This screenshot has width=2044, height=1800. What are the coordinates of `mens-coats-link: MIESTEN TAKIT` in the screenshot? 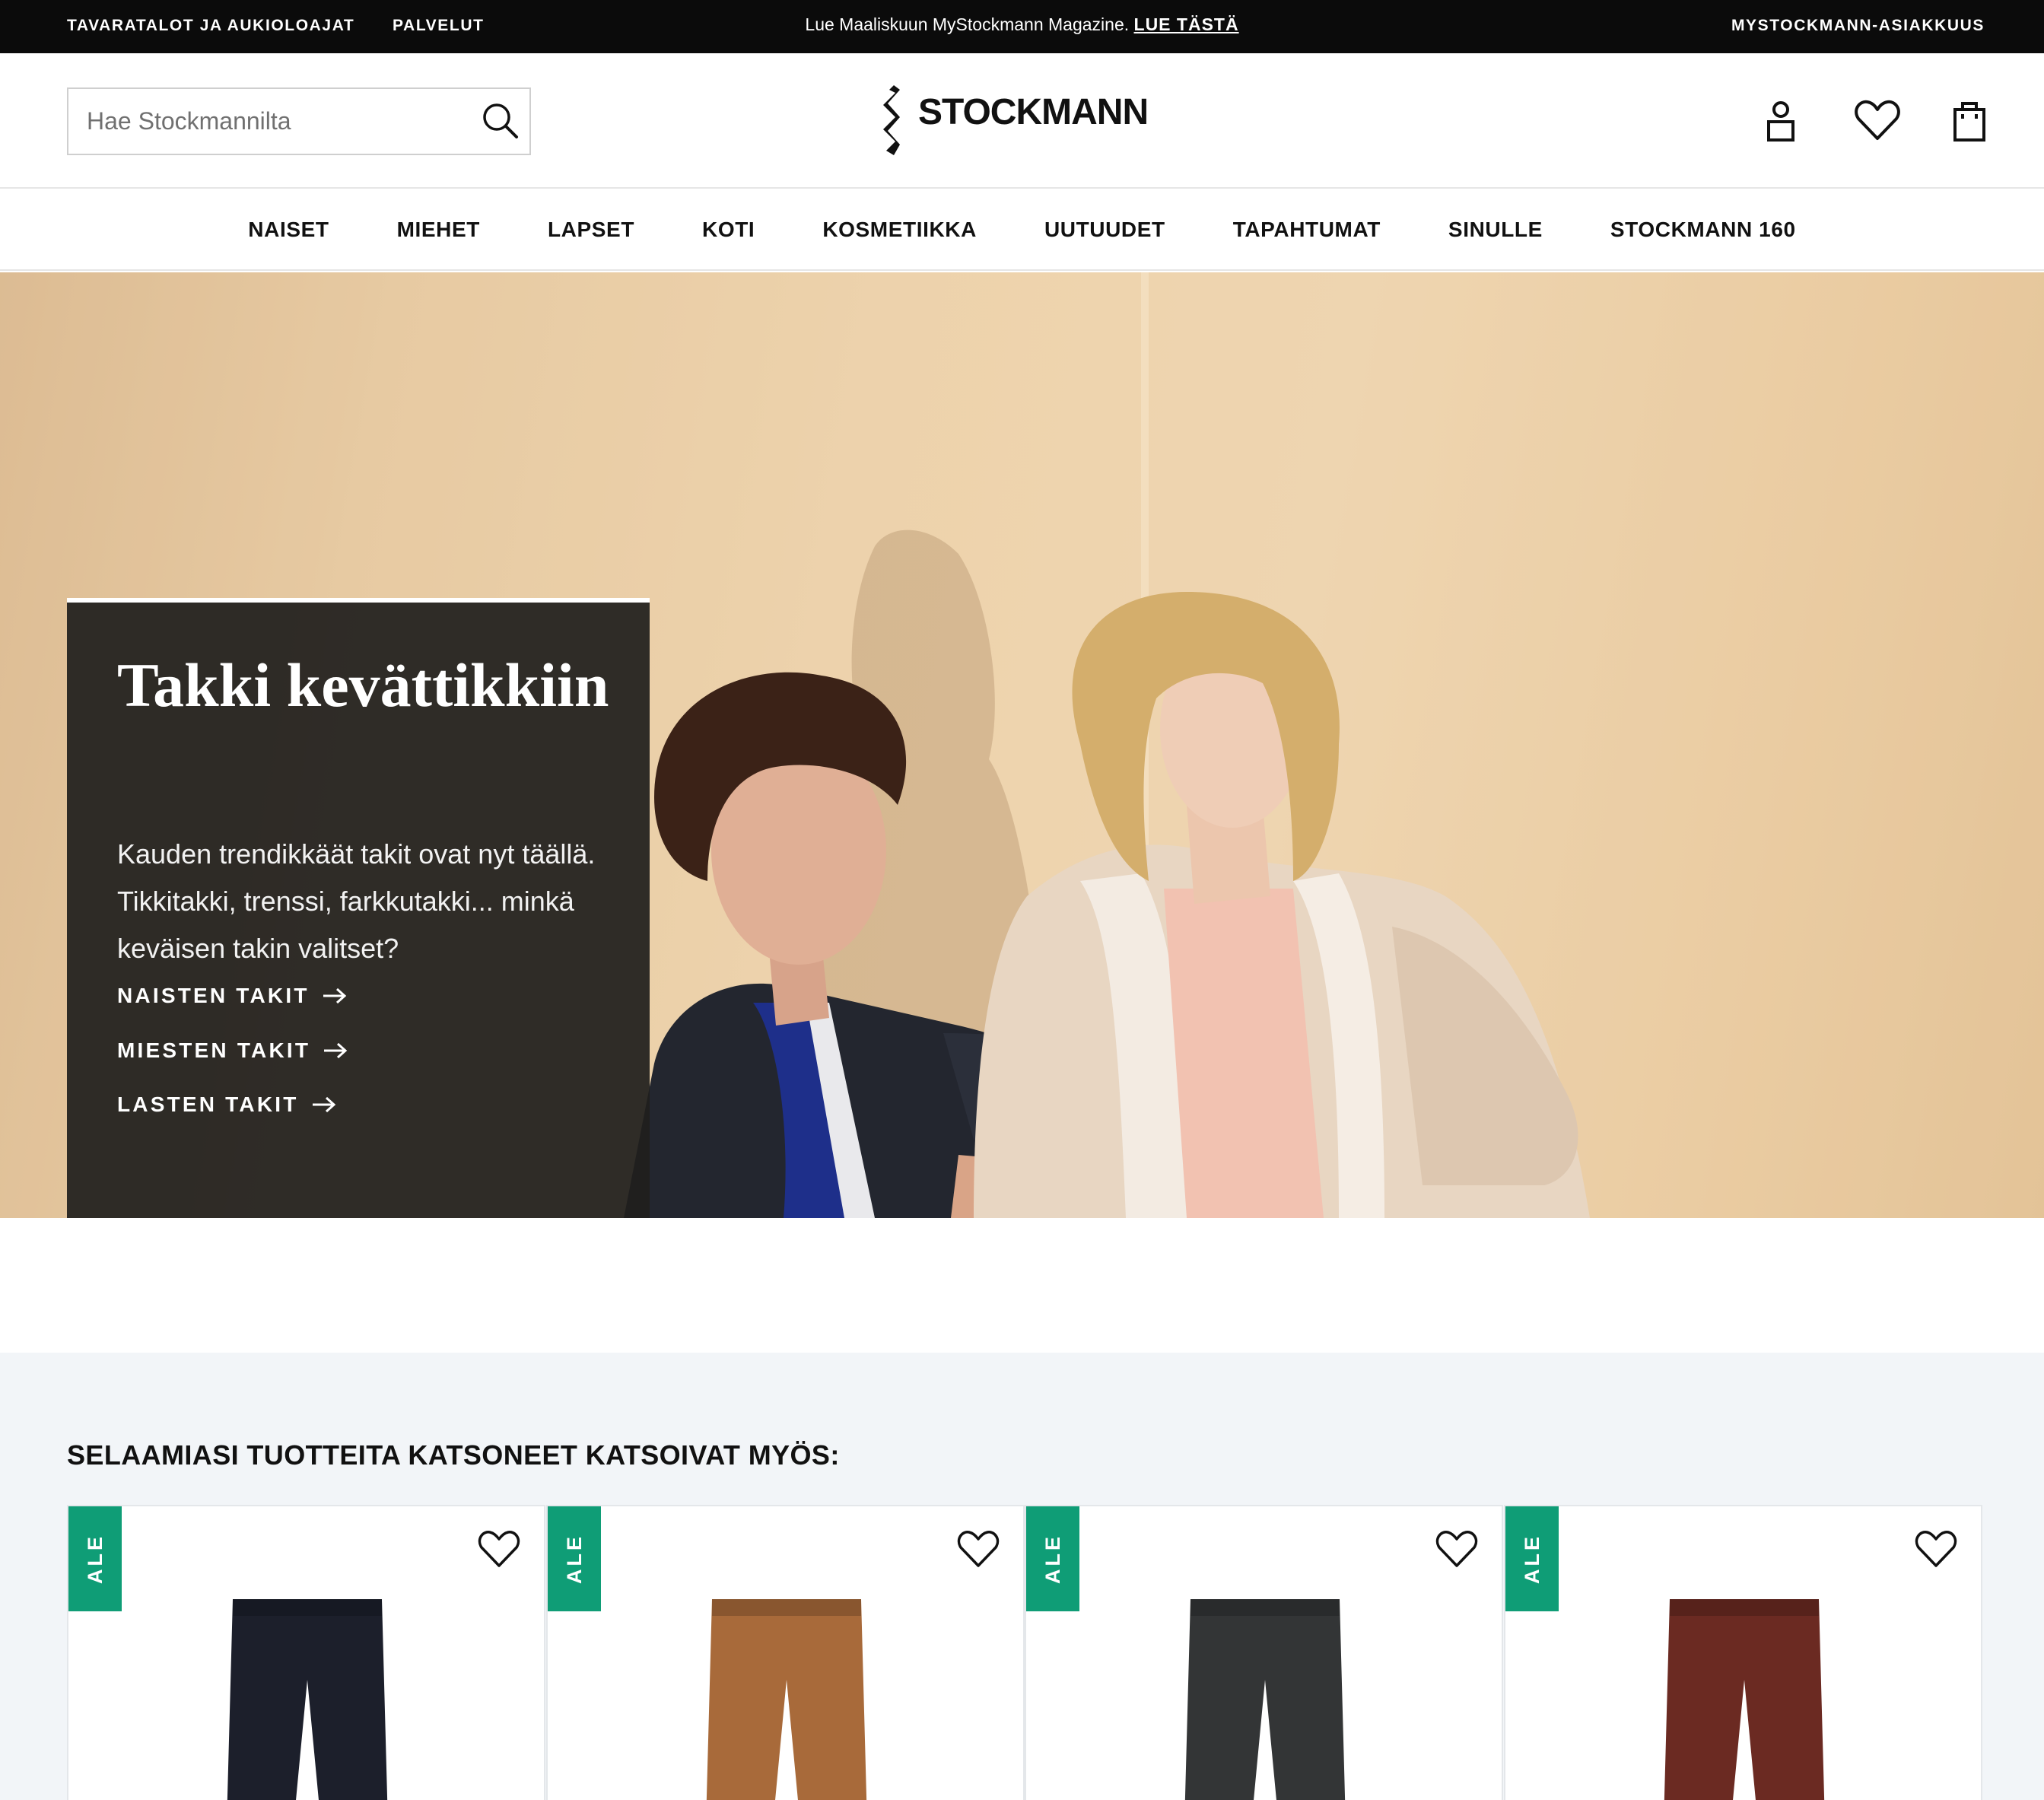 It's located at (233, 1051).